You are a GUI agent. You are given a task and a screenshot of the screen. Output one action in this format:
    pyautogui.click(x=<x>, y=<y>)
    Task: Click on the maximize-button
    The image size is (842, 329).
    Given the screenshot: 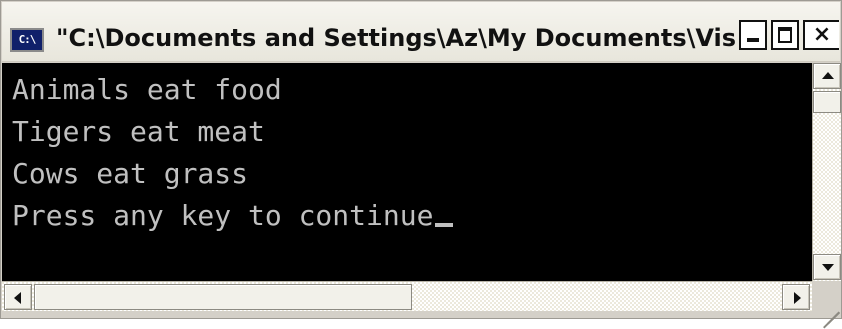 What is the action you would take?
    pyautogui.click(x=785, y=35)
    